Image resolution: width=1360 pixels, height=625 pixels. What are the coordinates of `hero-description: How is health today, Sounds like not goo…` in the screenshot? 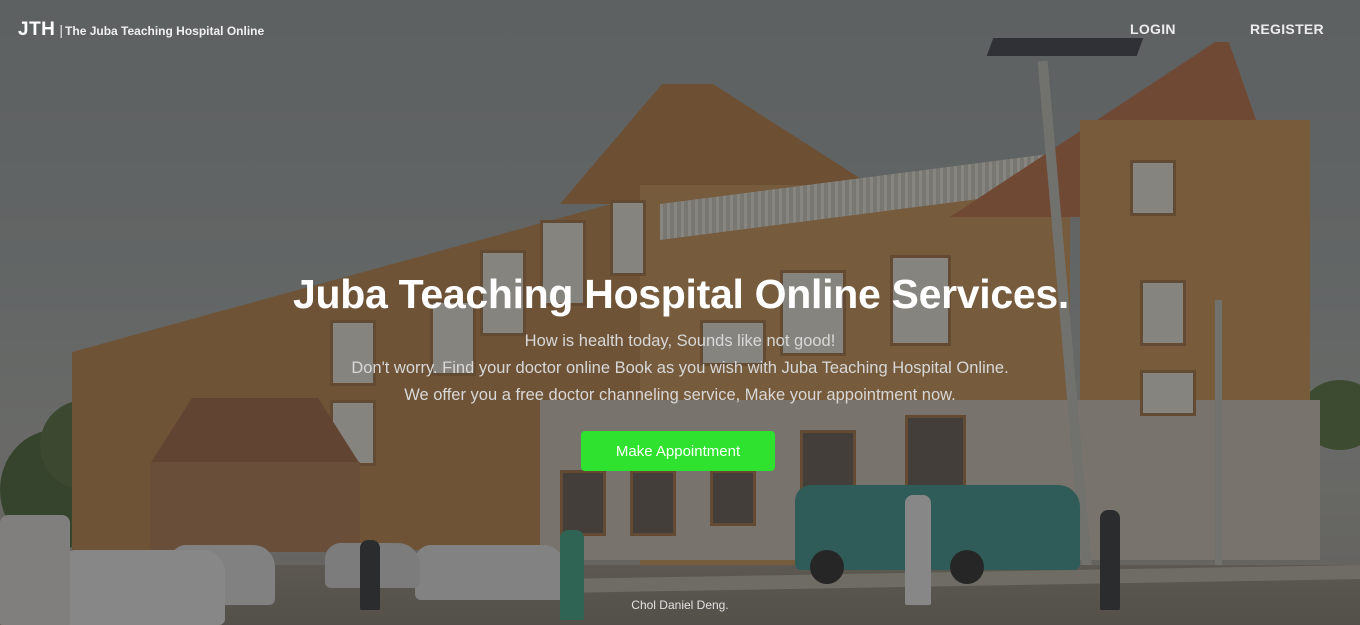 It's located at (680, 368).